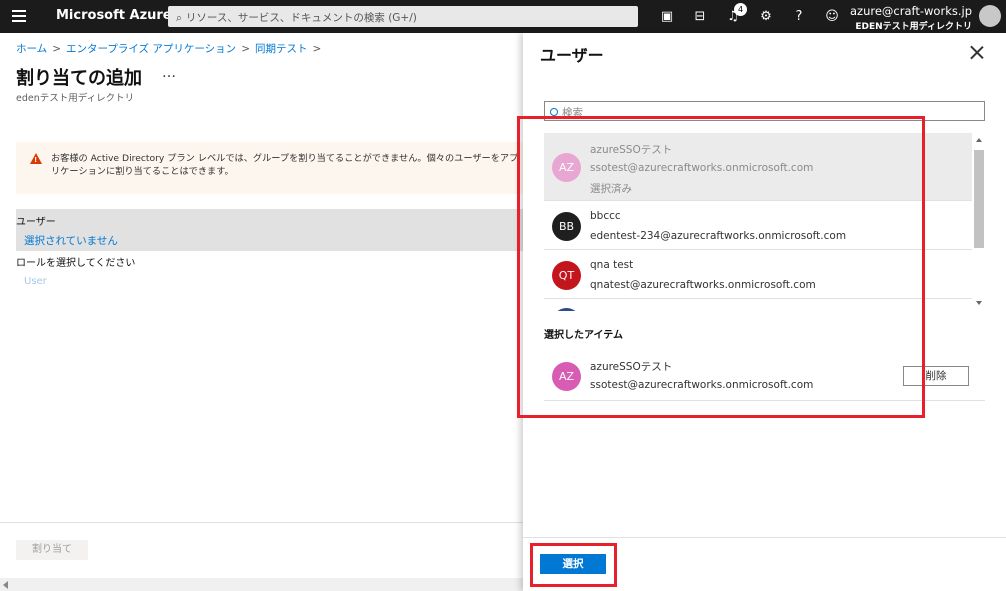 The image size is (1006, 591). Describe the element at coordinates (19, 16) in the screenshot. I see `menu-icon` at that location.